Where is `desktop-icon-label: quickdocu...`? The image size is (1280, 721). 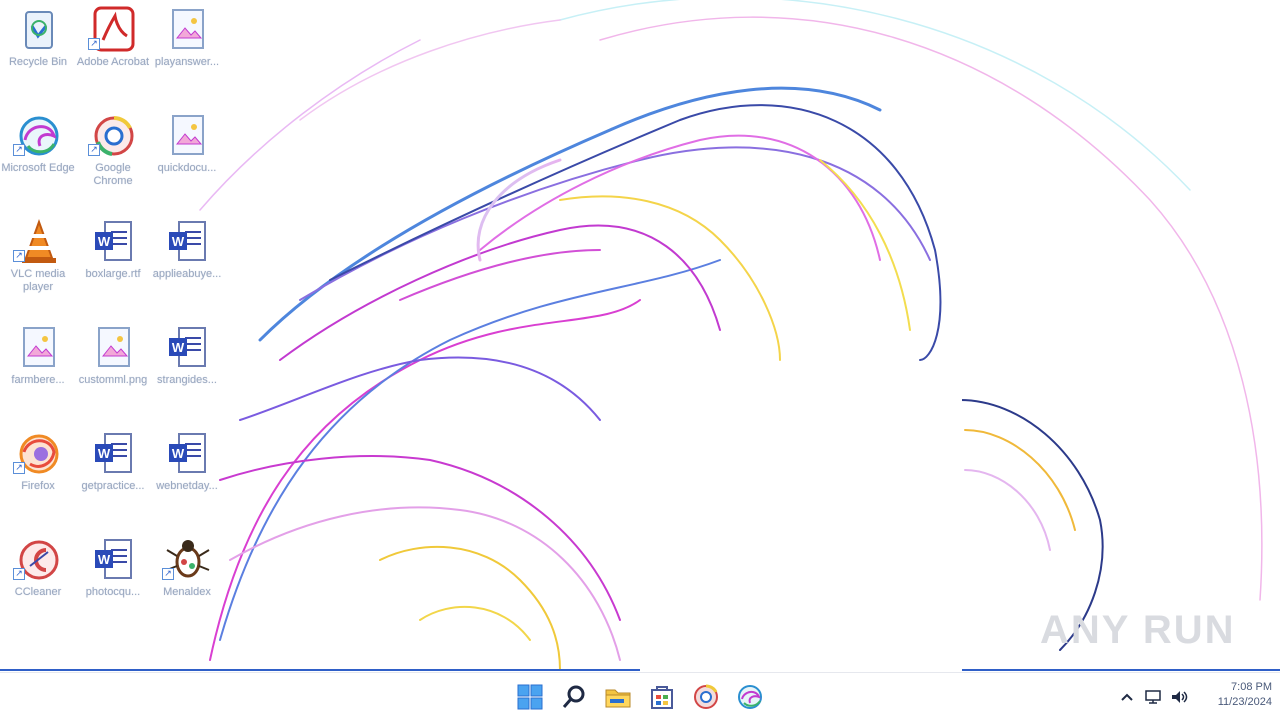
desktop-icon-label: quickdocu... is located at coordinates (187, 168).